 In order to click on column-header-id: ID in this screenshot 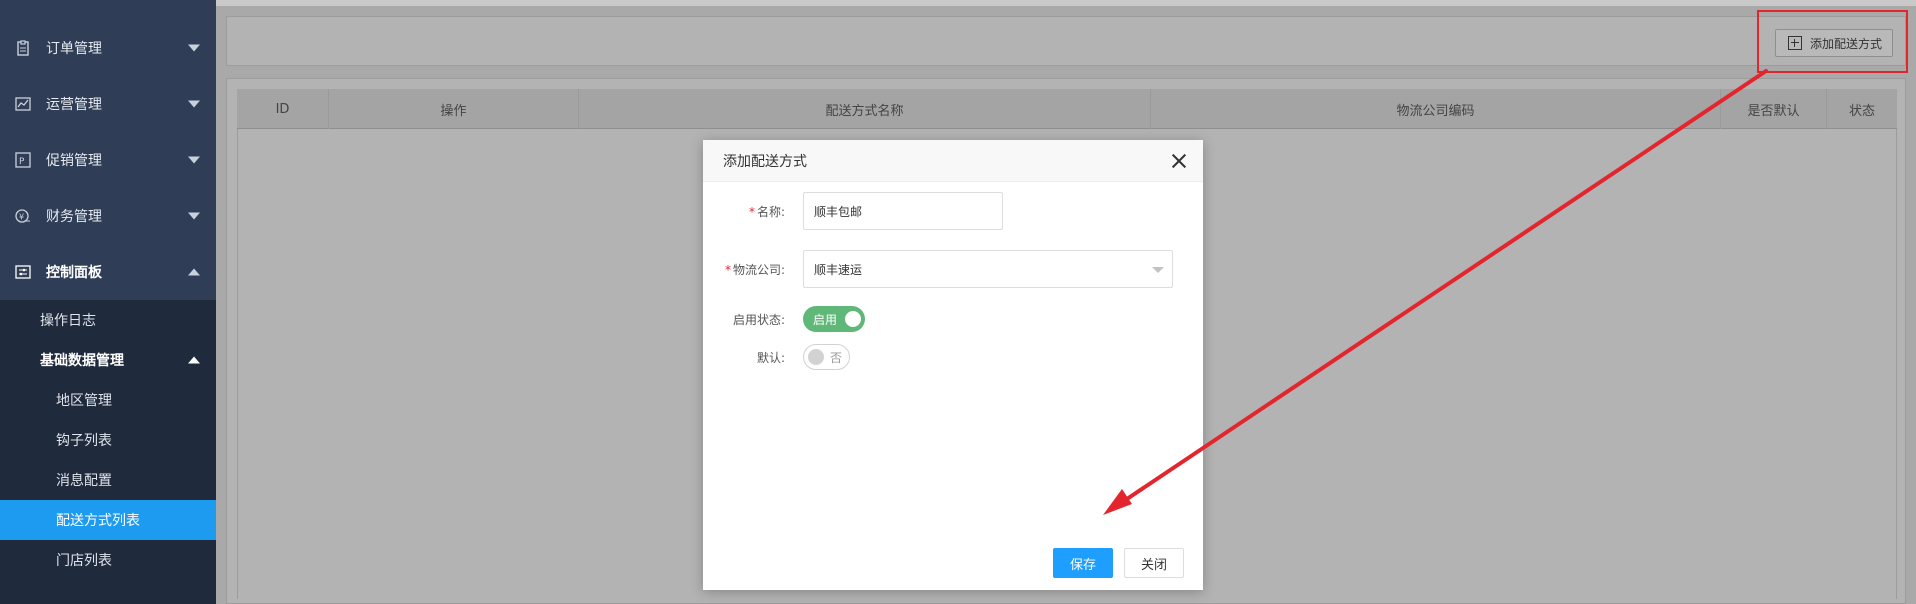, I will do `click(283, 109)`.